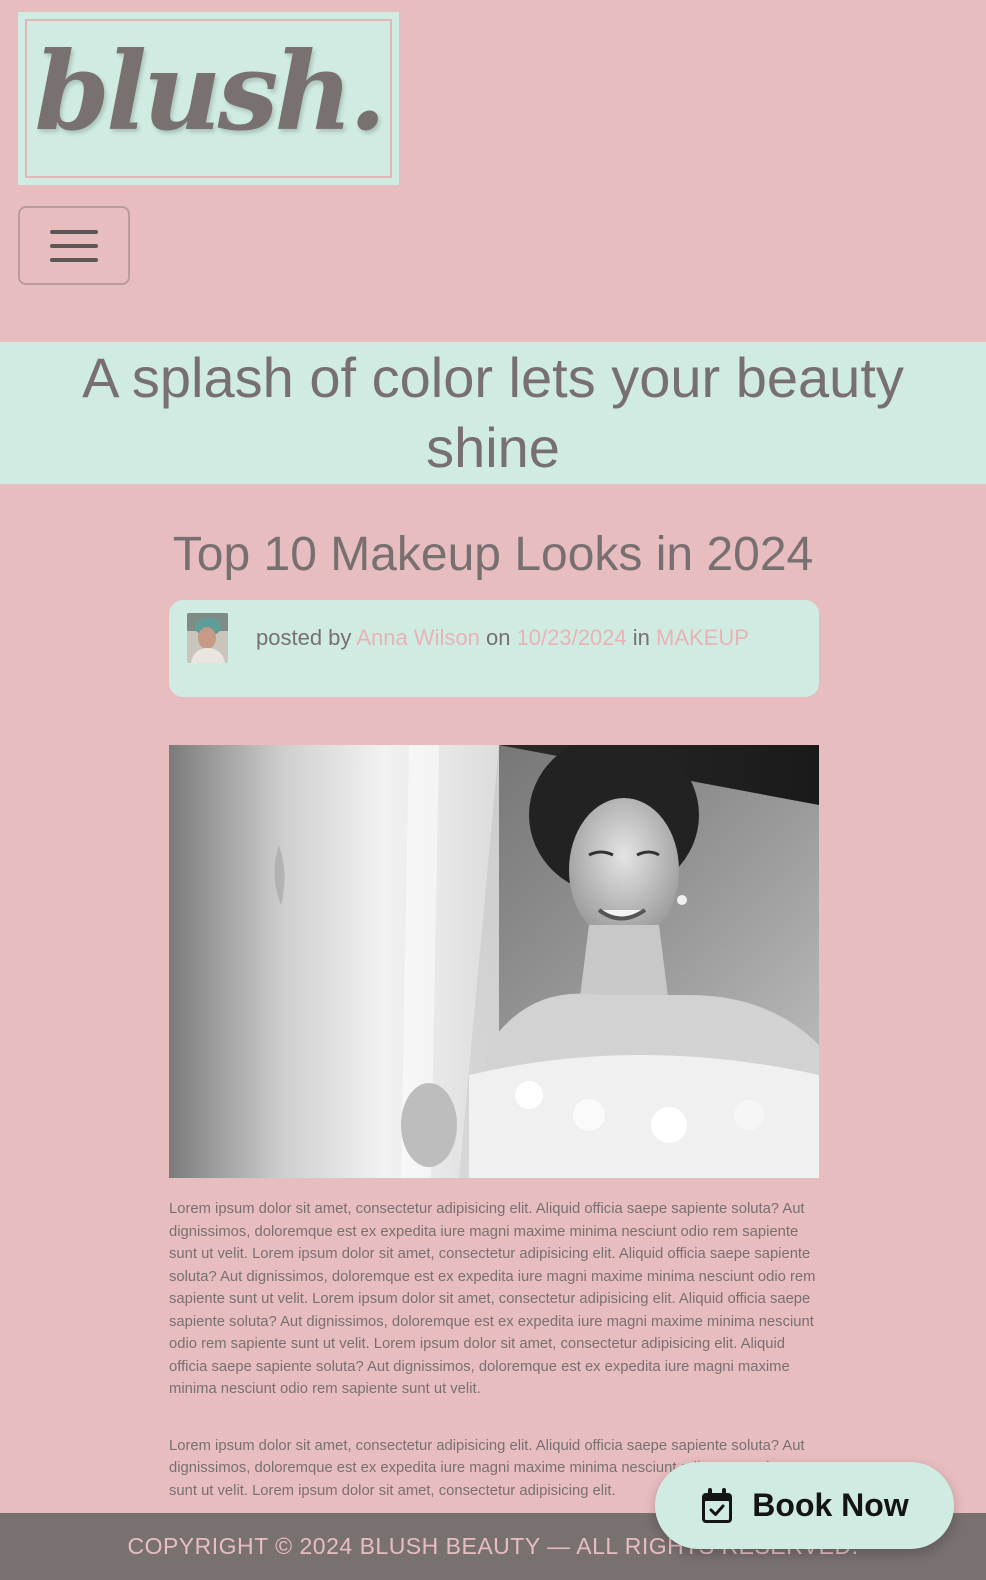 This screenshot has height=1580, width=986. What do you see at coordinates (498, 637) in the screenshot?
I see `on-label: on` at bounding box center [498, 637].